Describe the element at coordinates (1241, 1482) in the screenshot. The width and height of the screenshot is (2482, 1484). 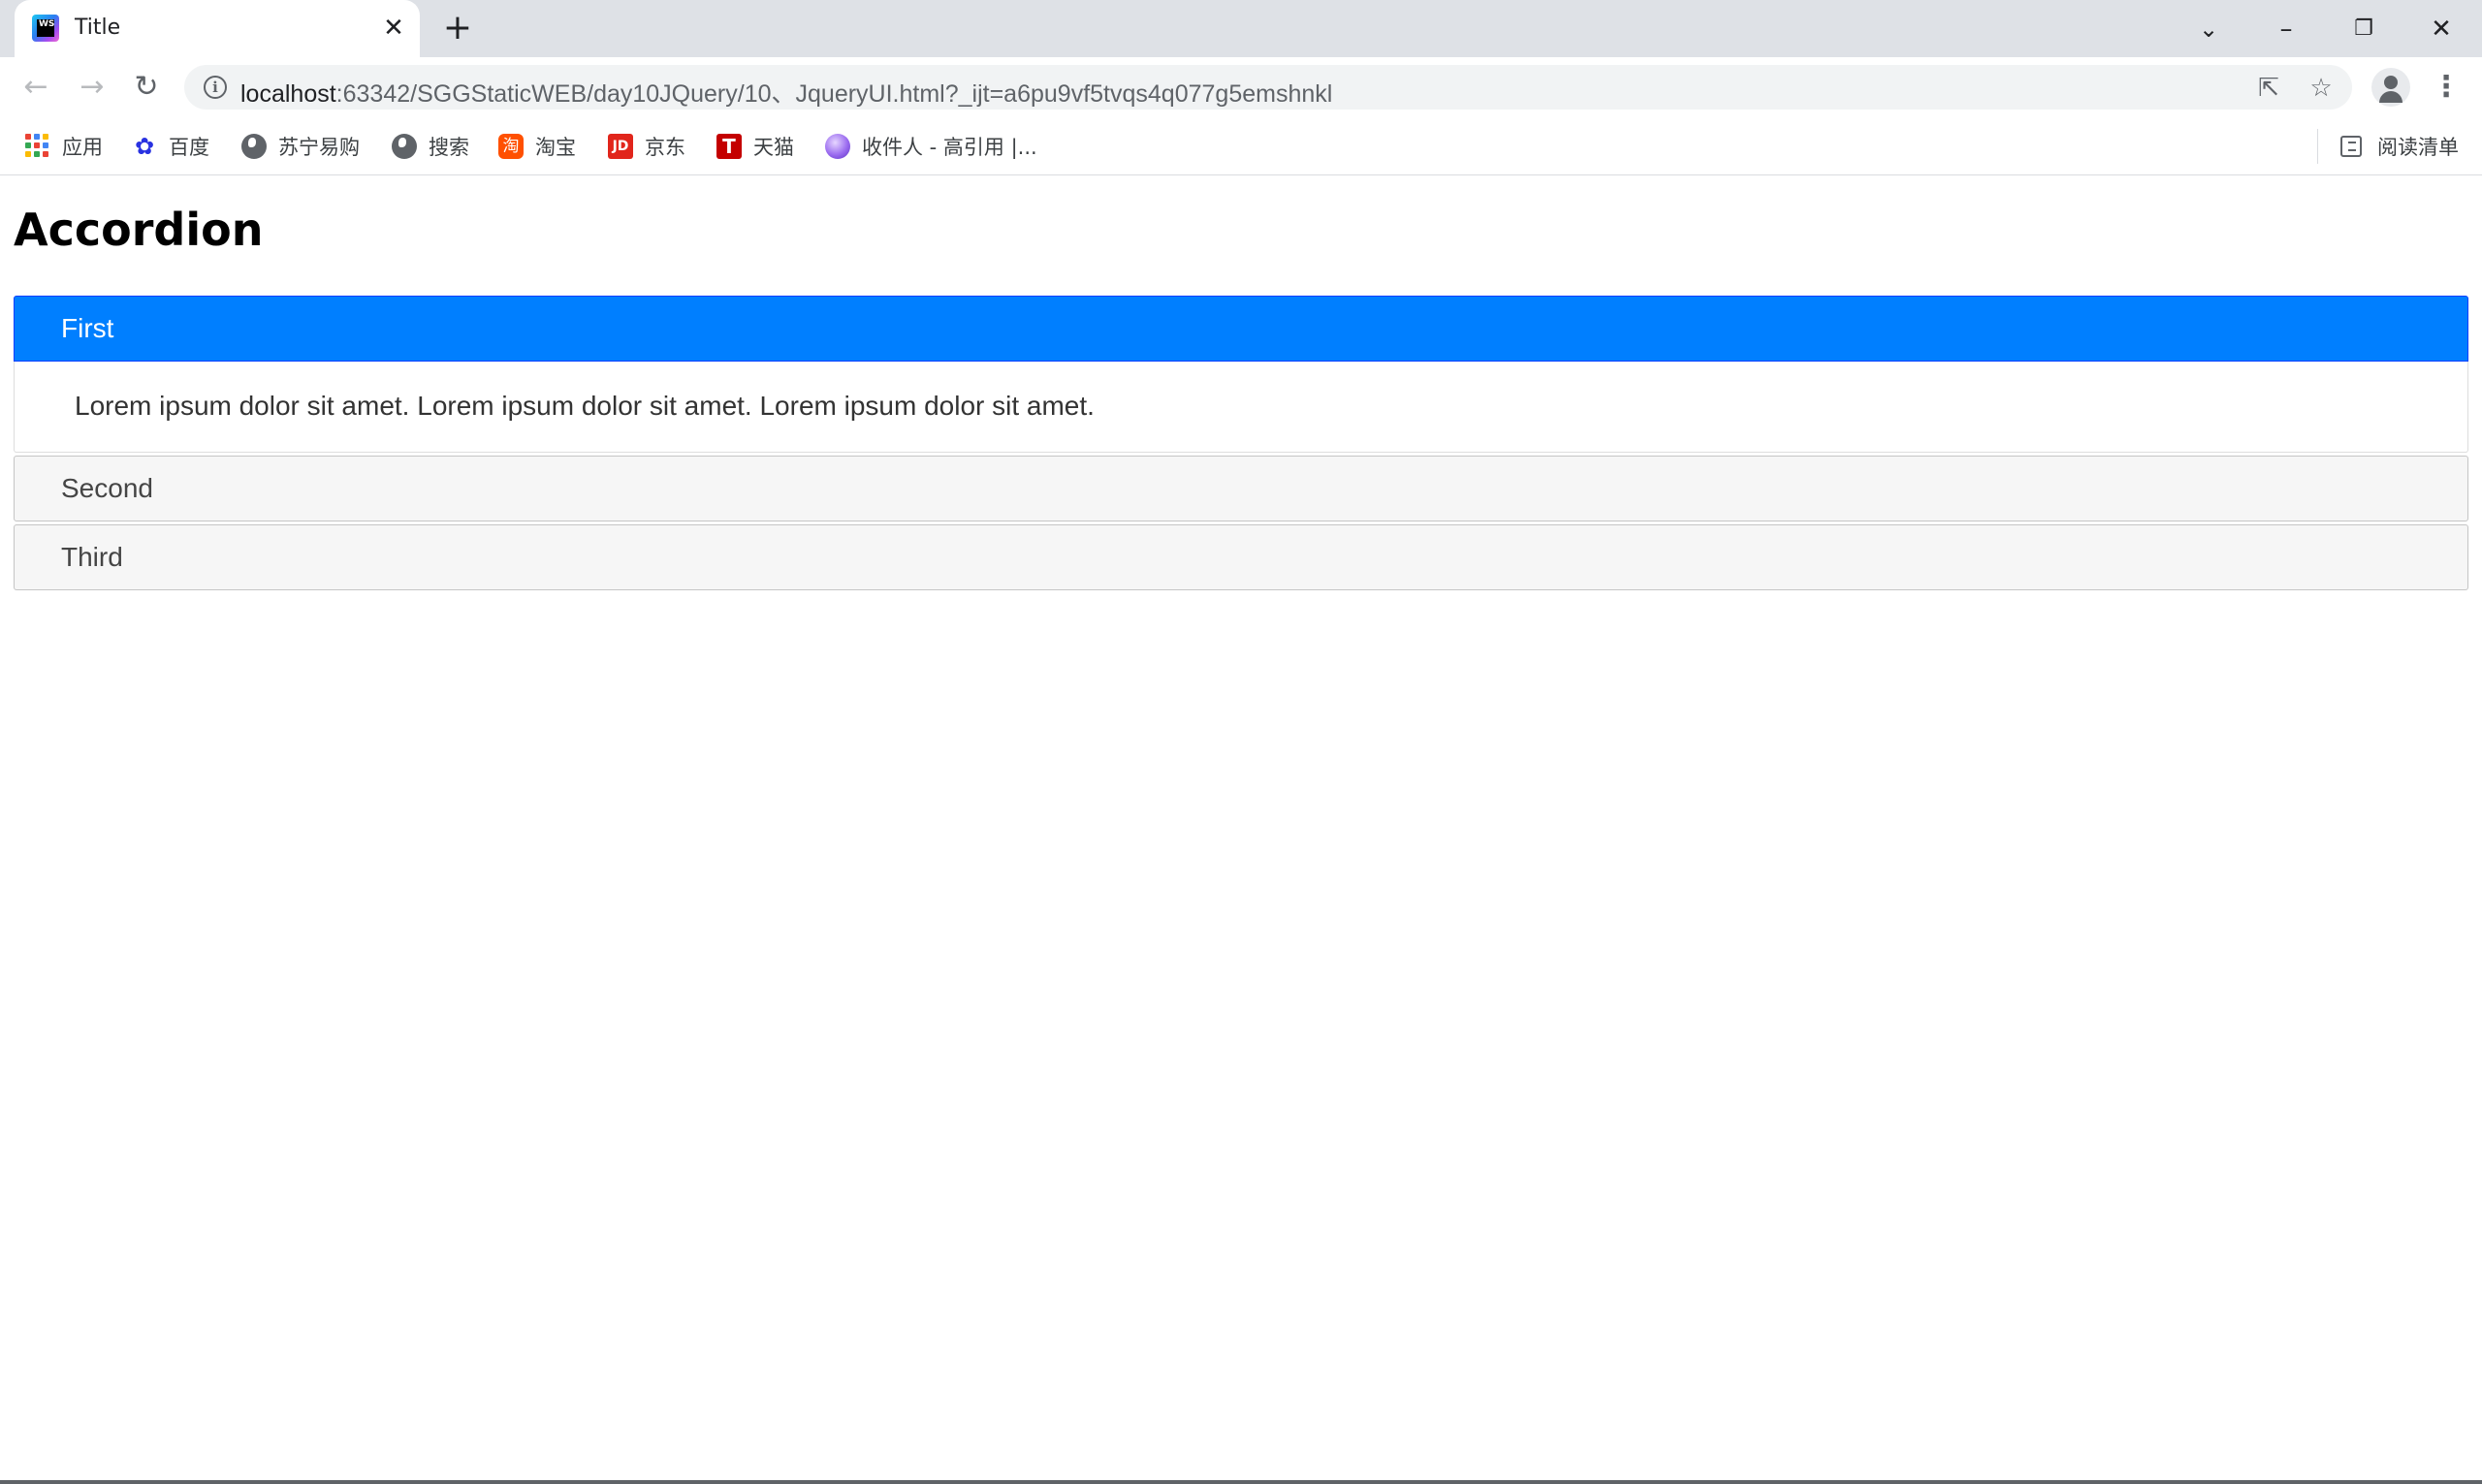
I see `window-bottom-border` at that location.